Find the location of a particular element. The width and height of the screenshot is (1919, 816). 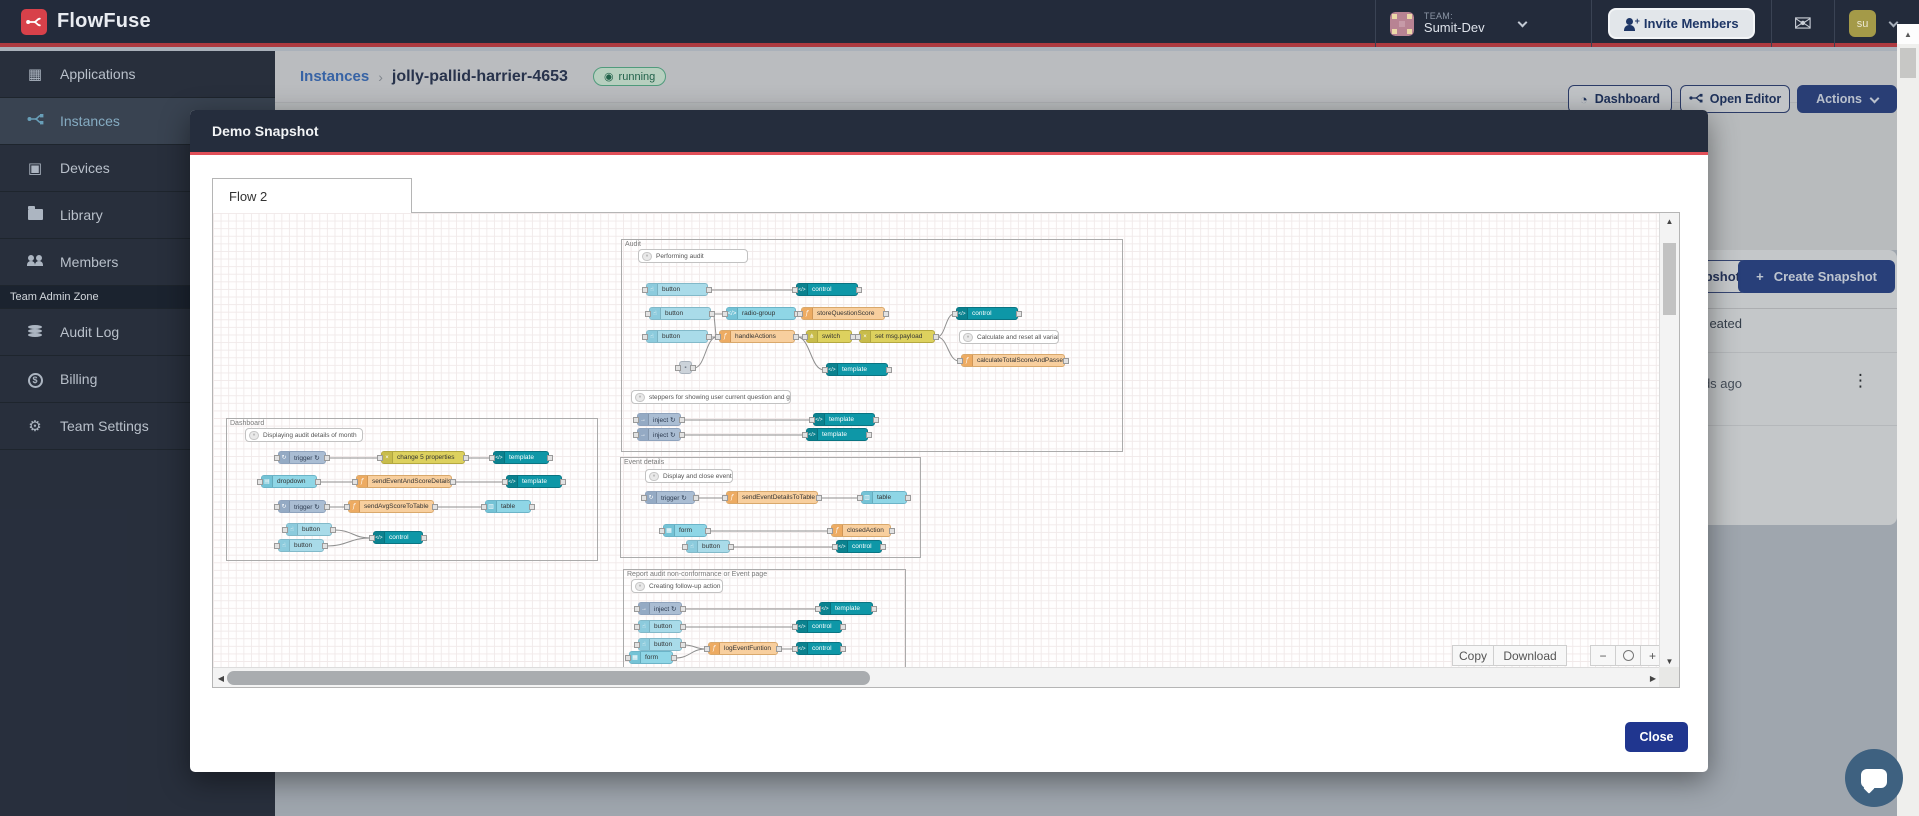

page-scrollbar: ▲ is located at coordinates (1908, 420).